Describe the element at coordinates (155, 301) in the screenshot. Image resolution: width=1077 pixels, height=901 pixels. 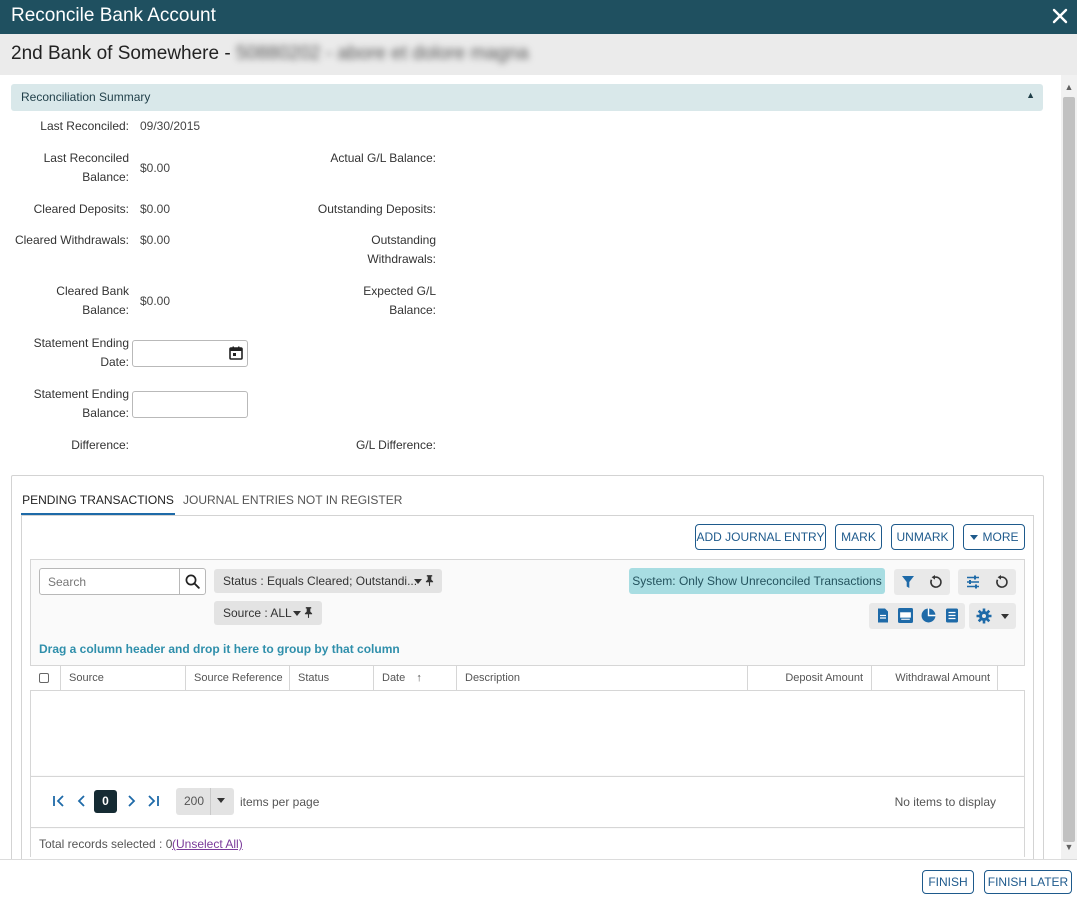
I see `cleared-bank-balance-value: $0.00` at that location.